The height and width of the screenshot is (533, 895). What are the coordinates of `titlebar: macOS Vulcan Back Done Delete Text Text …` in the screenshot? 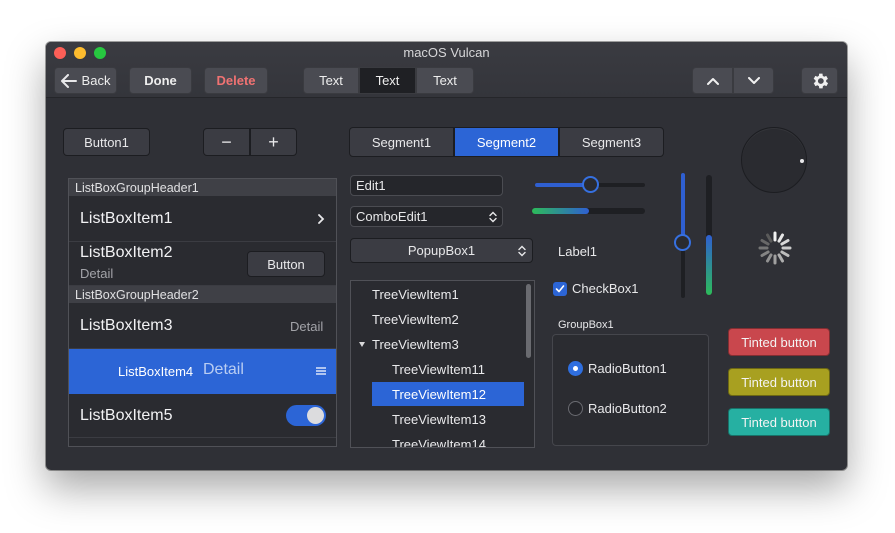 It's located at (446, 70).